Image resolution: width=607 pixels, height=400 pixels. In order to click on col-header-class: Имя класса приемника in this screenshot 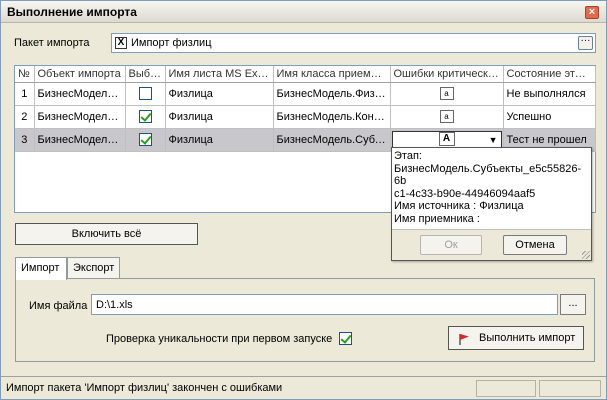, I will do `click(332, 74)`.